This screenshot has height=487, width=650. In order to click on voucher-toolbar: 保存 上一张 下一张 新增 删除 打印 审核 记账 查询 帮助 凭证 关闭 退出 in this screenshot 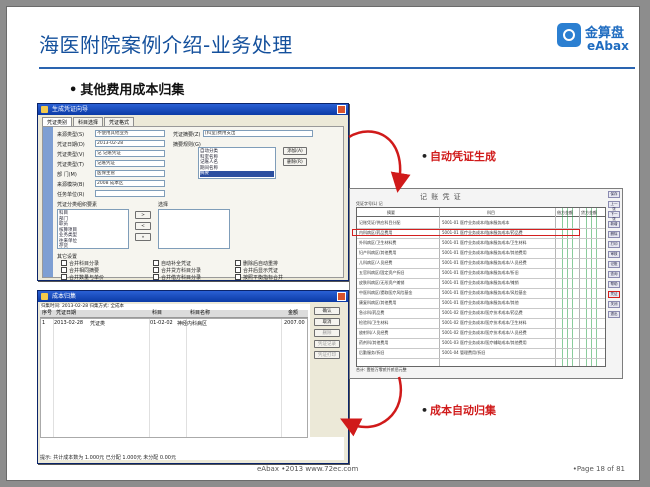, I will do `click(615, 283)`.